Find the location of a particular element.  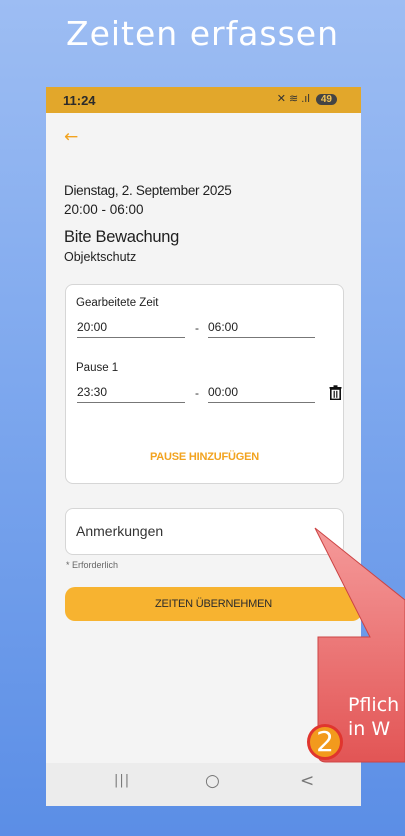

step-badge: 2 is located at coordinates (325, 742).